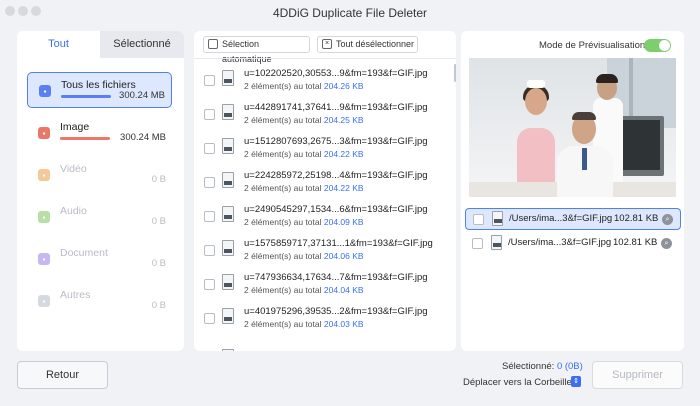 The height and width of the screenshot is (406, 700). Describe the element at coordinates (45, 91) in the screenshot. I see `folder-icon: ▪` at that location.